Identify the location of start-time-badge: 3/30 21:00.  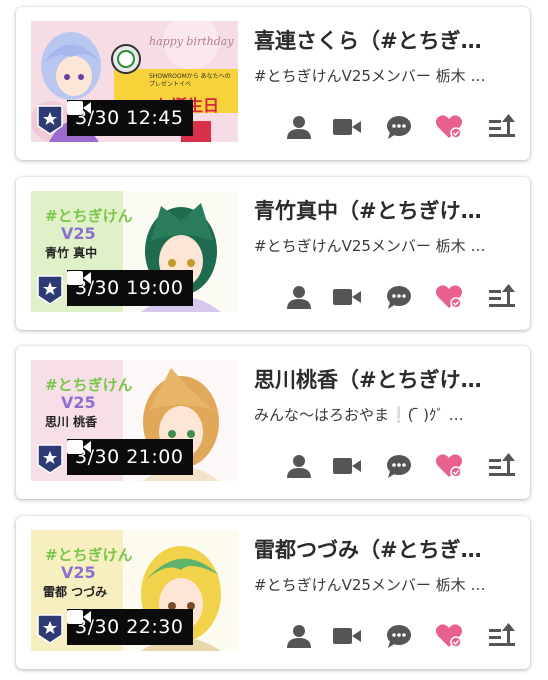
(130, 457).